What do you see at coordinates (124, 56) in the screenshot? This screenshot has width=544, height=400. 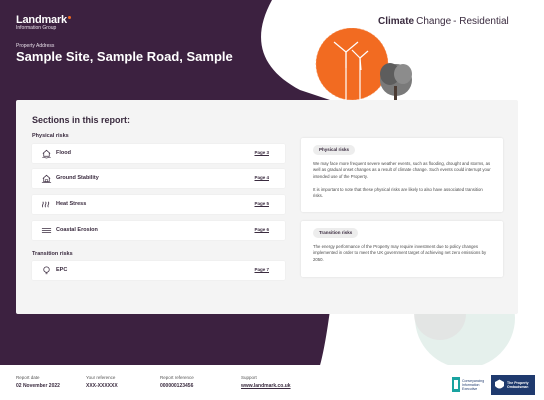 I see `property-address: Sample Site, Sample Road, Sample` at bounding box center [124, 56].